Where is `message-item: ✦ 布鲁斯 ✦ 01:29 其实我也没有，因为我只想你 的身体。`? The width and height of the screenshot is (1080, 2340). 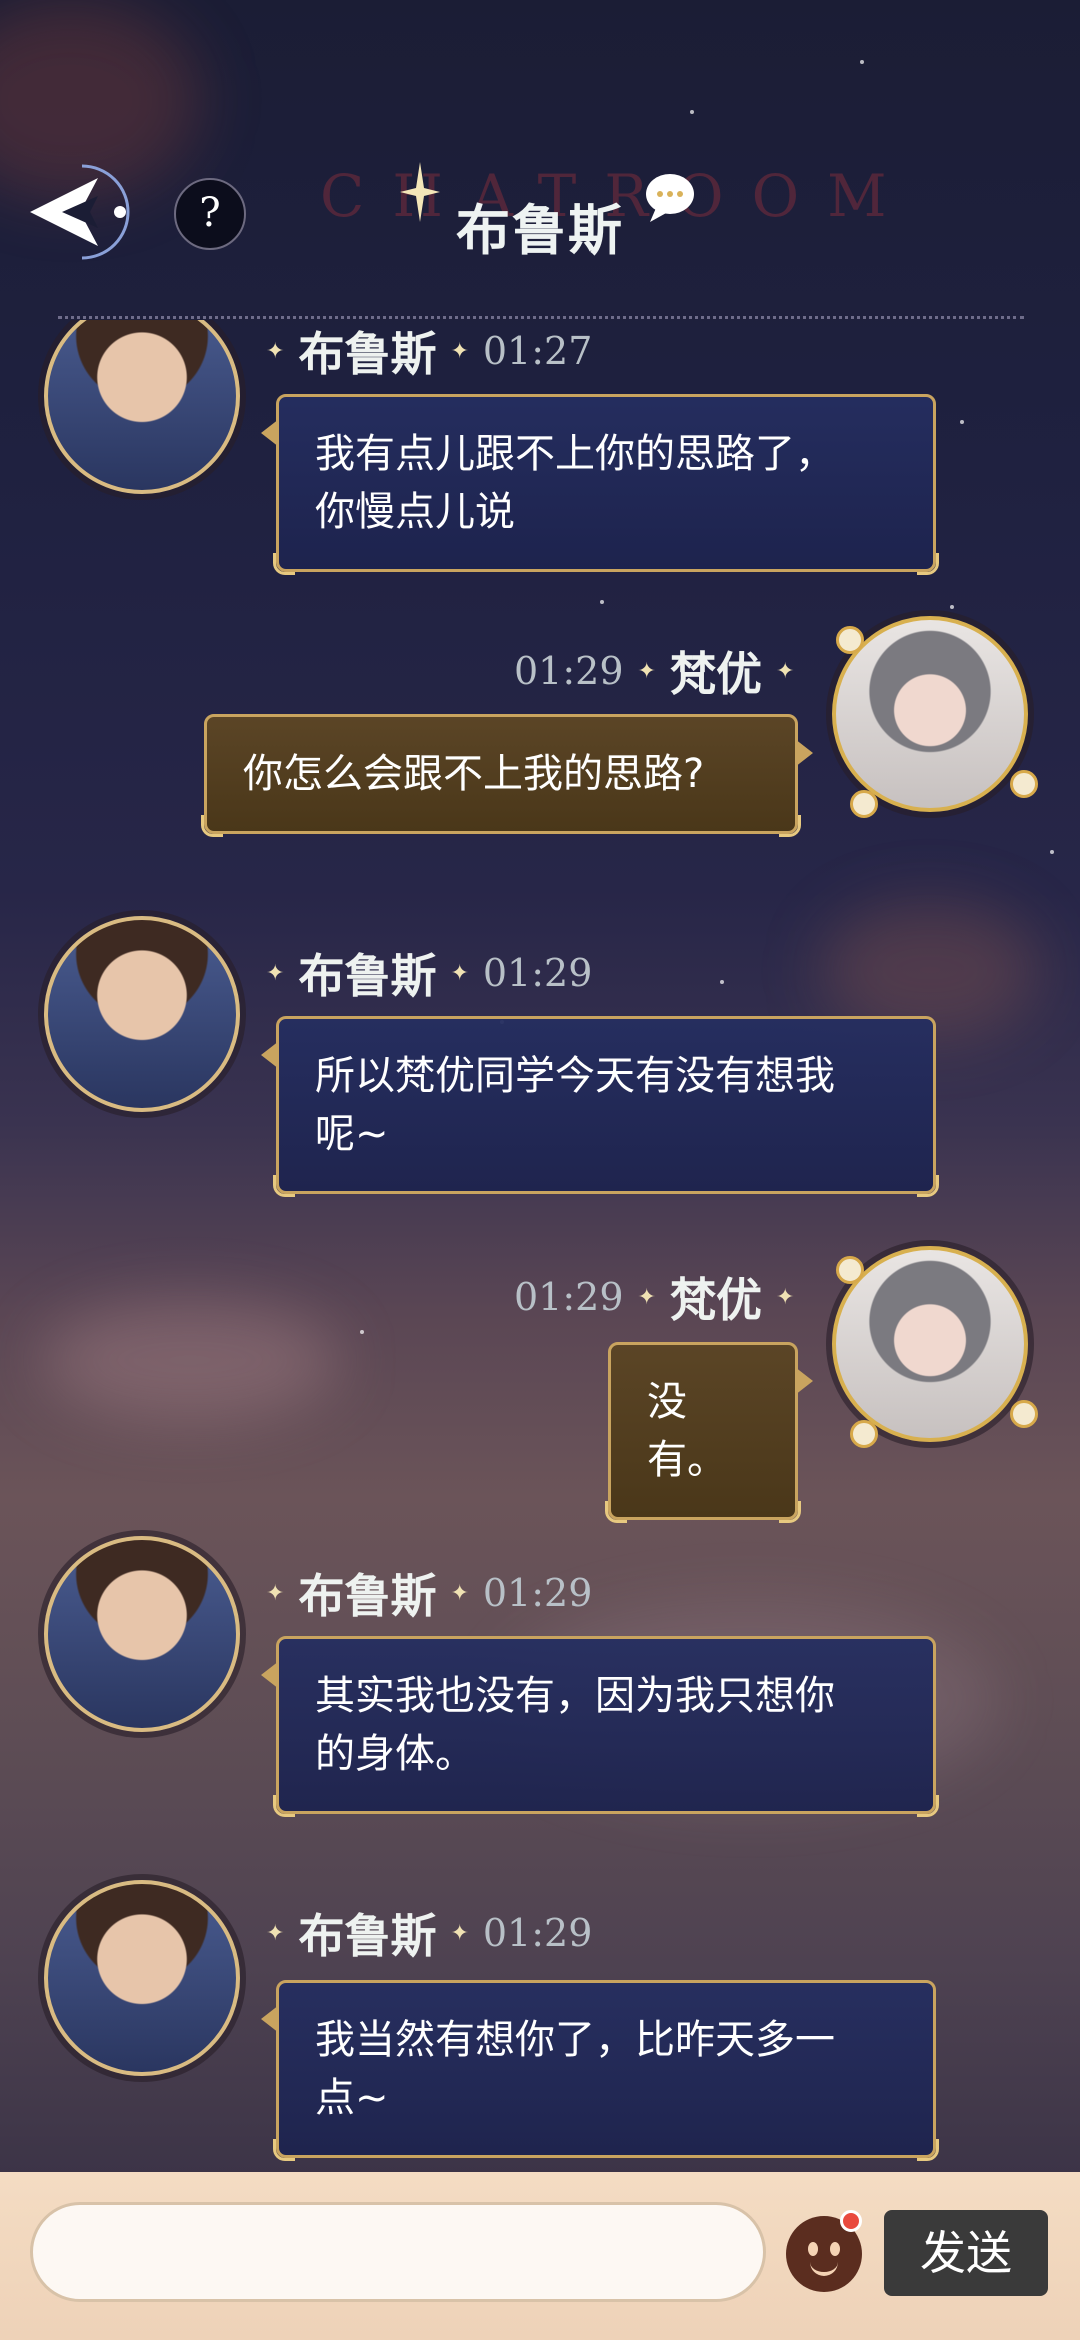
message-item: ✦ 布鲁斯 ✦ 01:29 其实我也没有，因为我只想你 的身体。 is located at coordinates (540, 1676).